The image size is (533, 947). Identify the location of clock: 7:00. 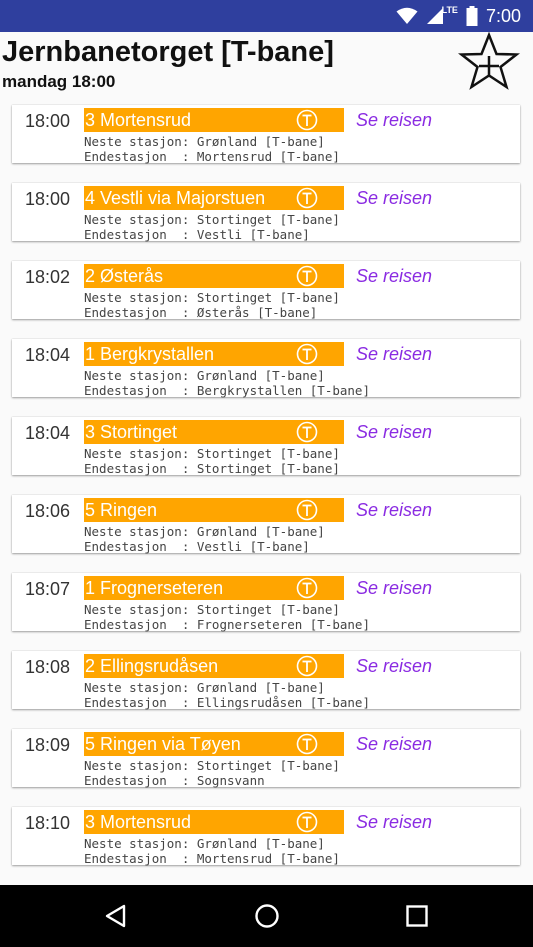
(503, 15).